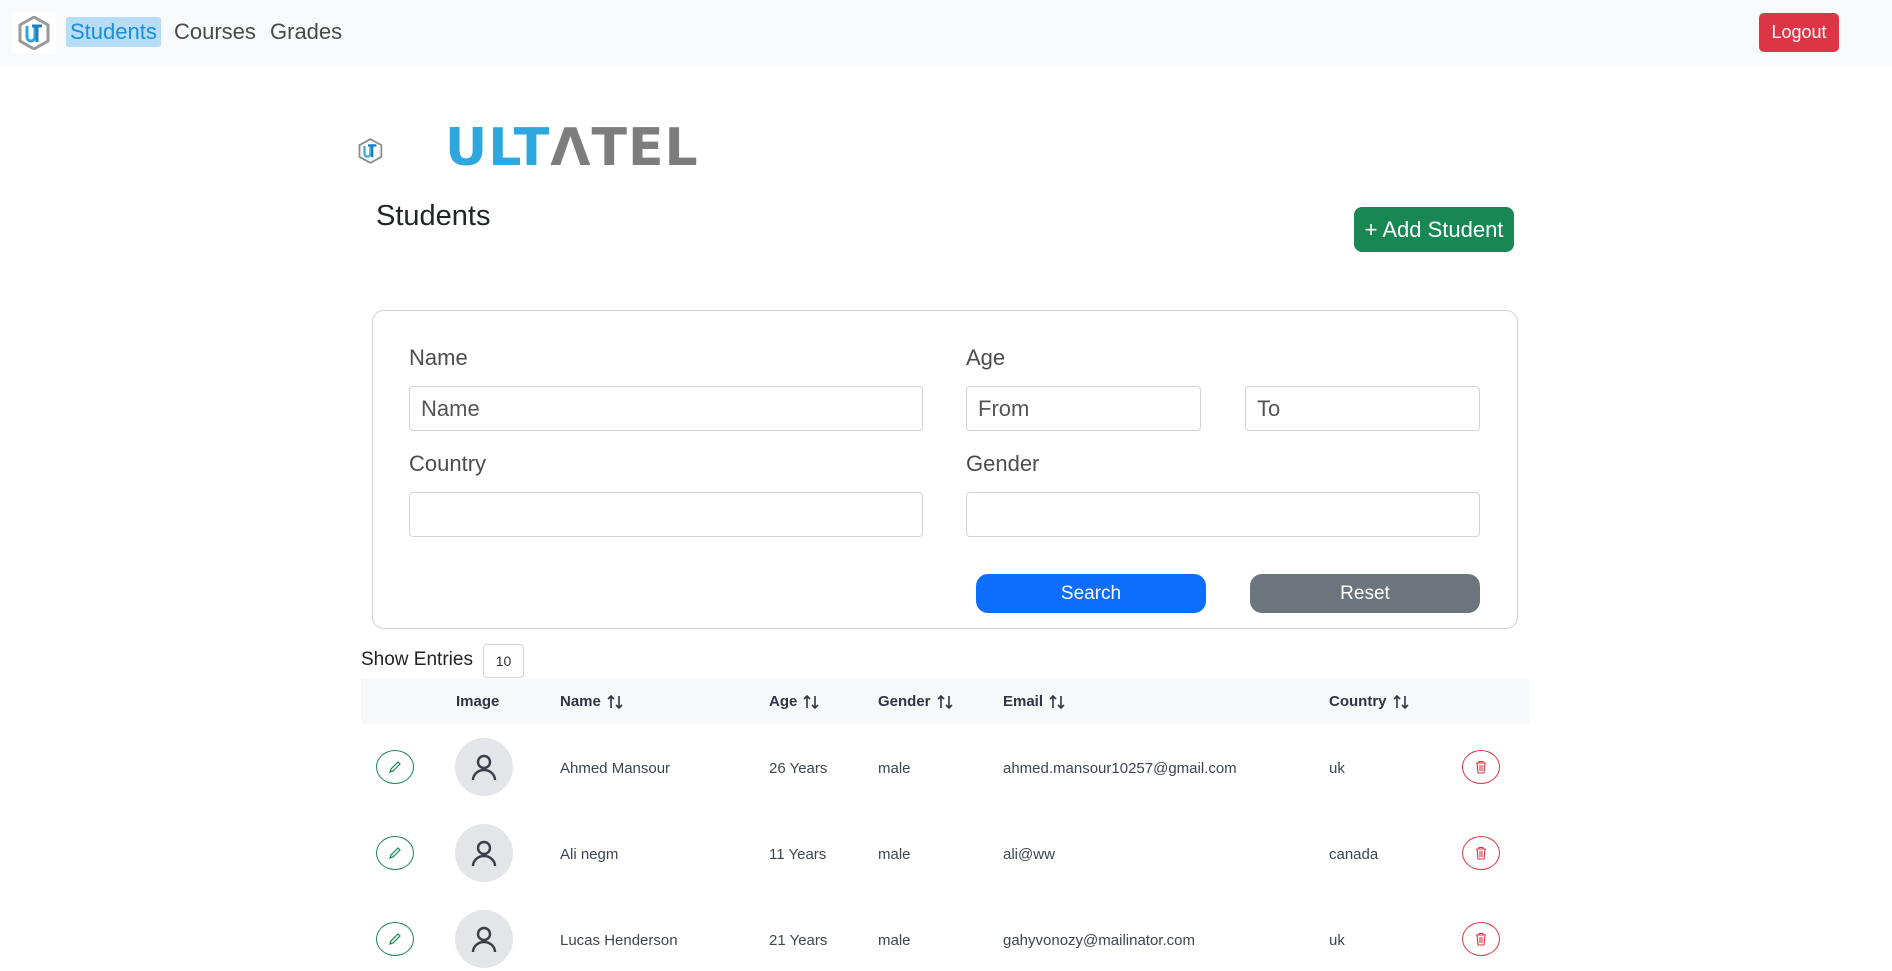 The image size is (1892, 971). Describe the element at coordinates (615, 768) in the screenshot. I see `cell-name: Ahmed Mansour` at that location.